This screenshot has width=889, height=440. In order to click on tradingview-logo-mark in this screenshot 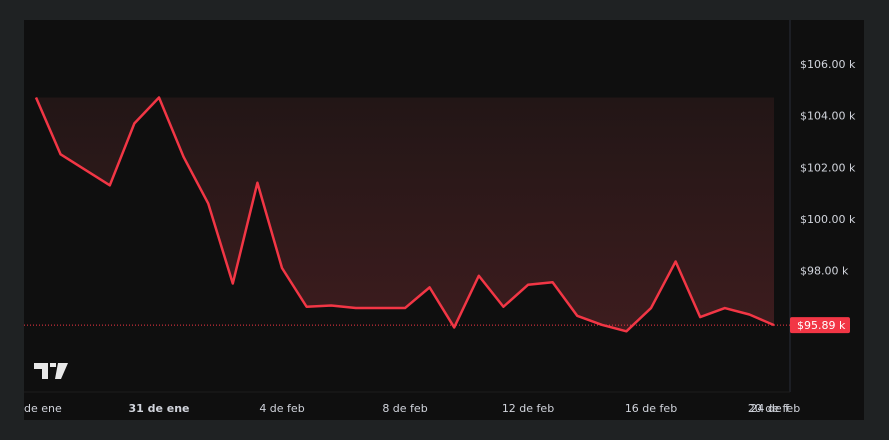, I will do `click(51, 371)`.